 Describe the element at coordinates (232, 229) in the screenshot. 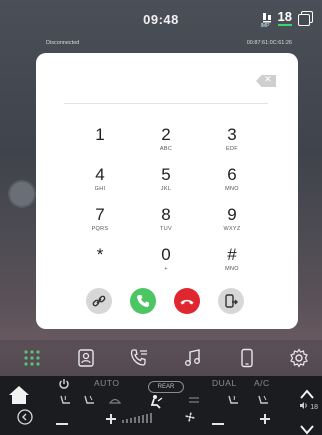

I see `key-letters: WXYZ` at that location.